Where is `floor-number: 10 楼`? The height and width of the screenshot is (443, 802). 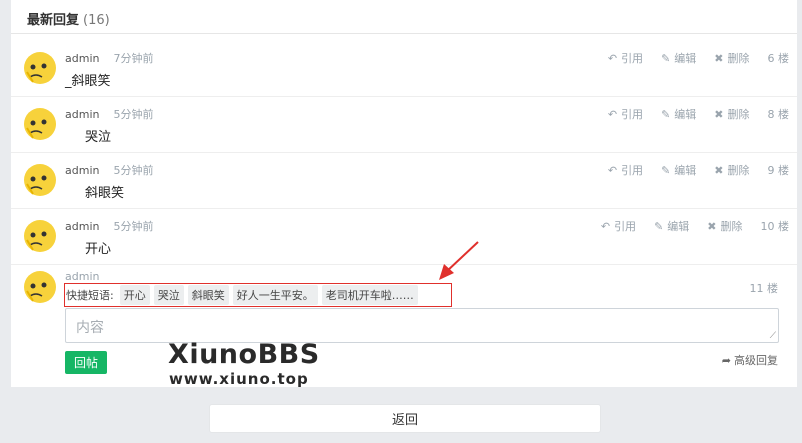
floor-number: 10 楼 is located at coordinates (775, 226).